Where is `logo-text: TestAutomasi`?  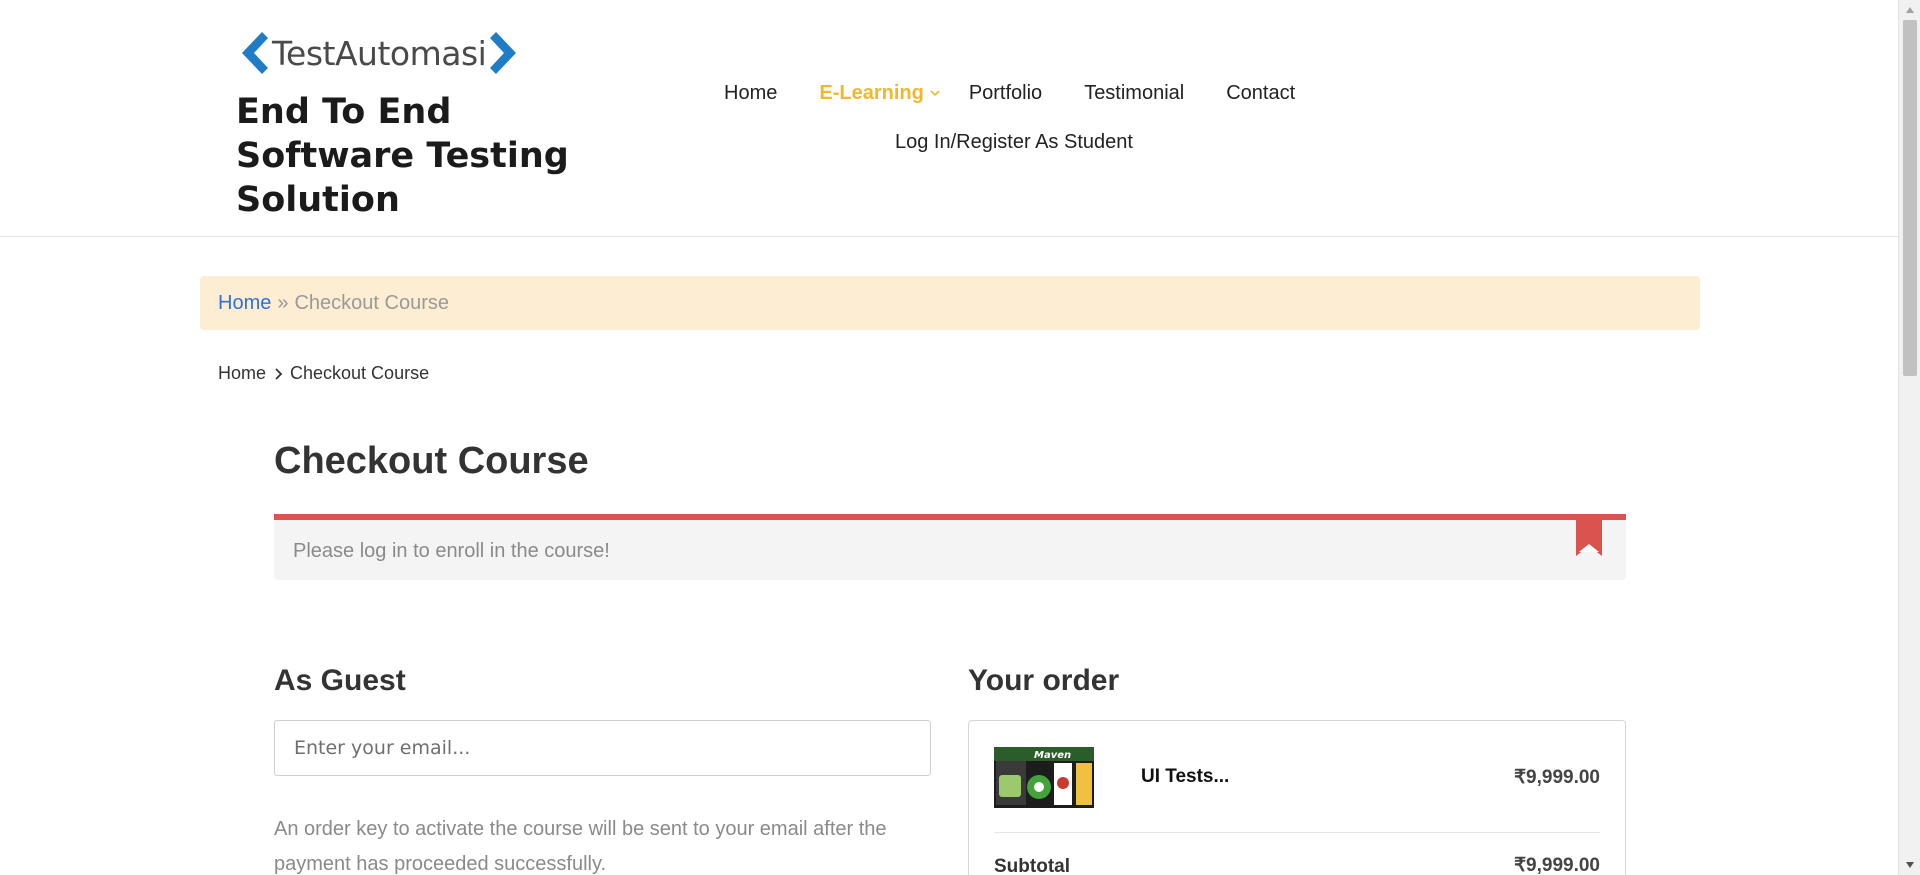
logo-text: TestAutomasi is located at coordinates (379, 53).